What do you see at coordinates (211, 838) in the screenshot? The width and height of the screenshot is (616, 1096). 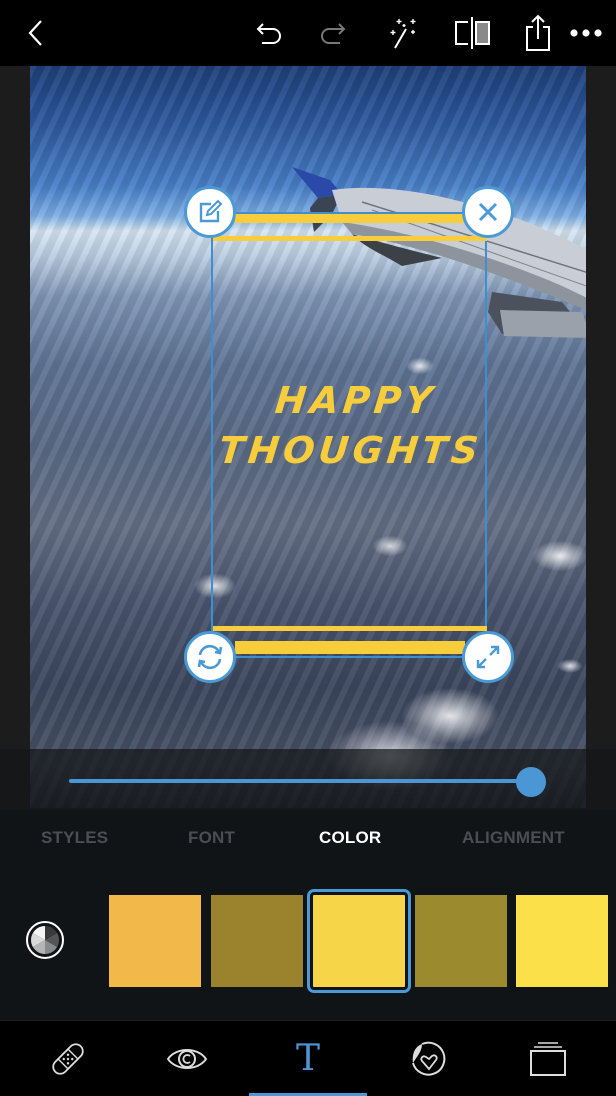 I see `tab-font: FONT` at bounding box center [211, 838].